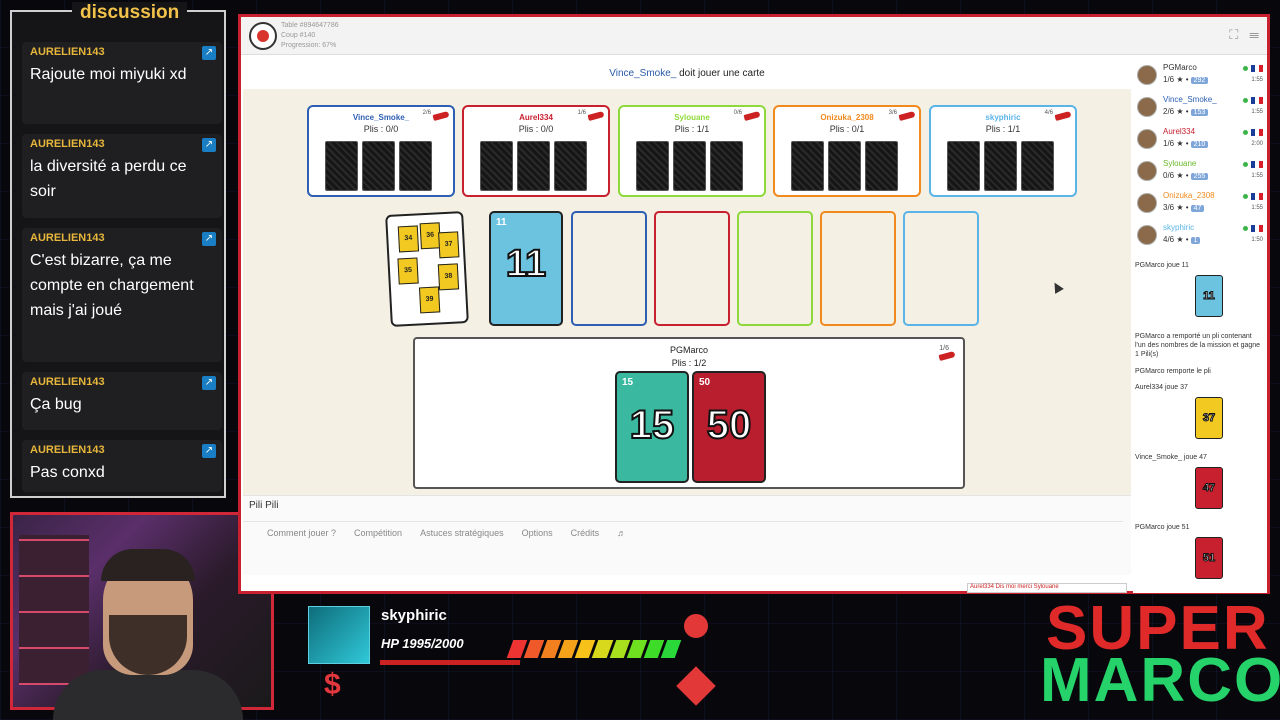  I want to click on chat-text: Pas conxd, so click(67, 472).